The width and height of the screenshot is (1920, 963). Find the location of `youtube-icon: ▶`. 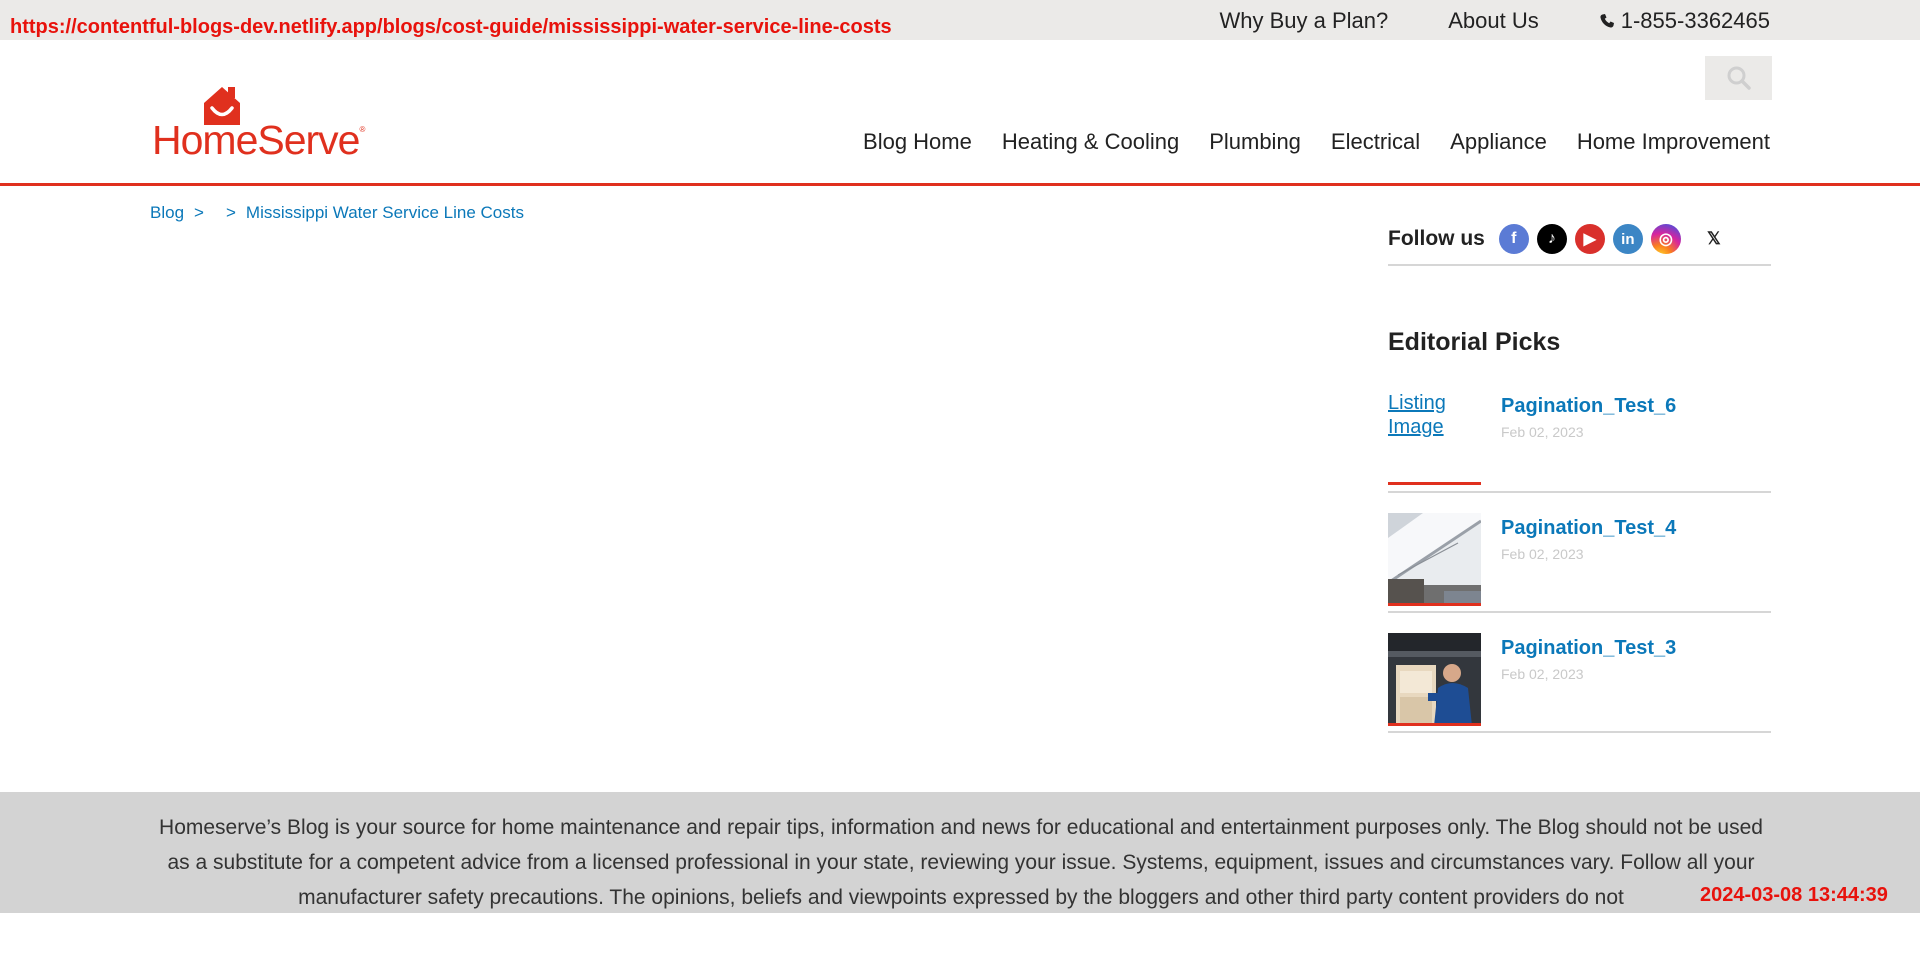

youtube-icon: ▶ is located at coordinates (1589, 239).